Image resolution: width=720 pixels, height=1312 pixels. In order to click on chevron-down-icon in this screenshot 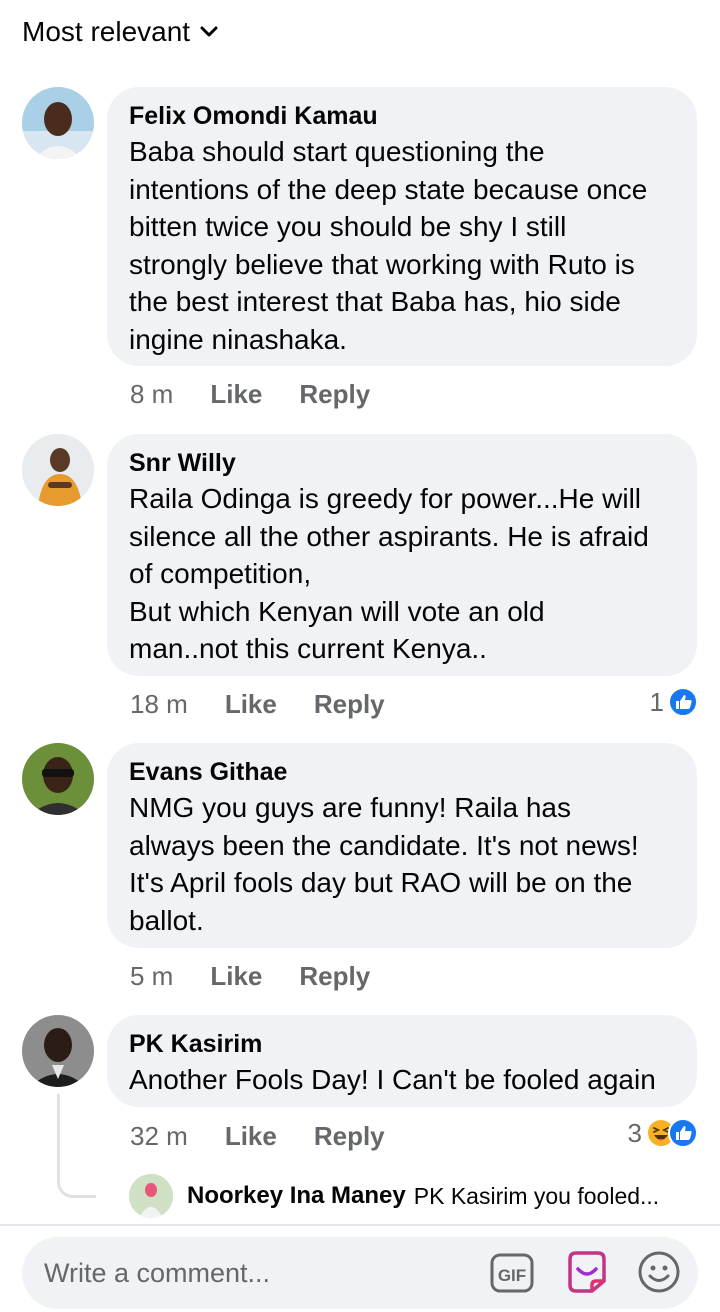, I will do `click(209, 32)`.